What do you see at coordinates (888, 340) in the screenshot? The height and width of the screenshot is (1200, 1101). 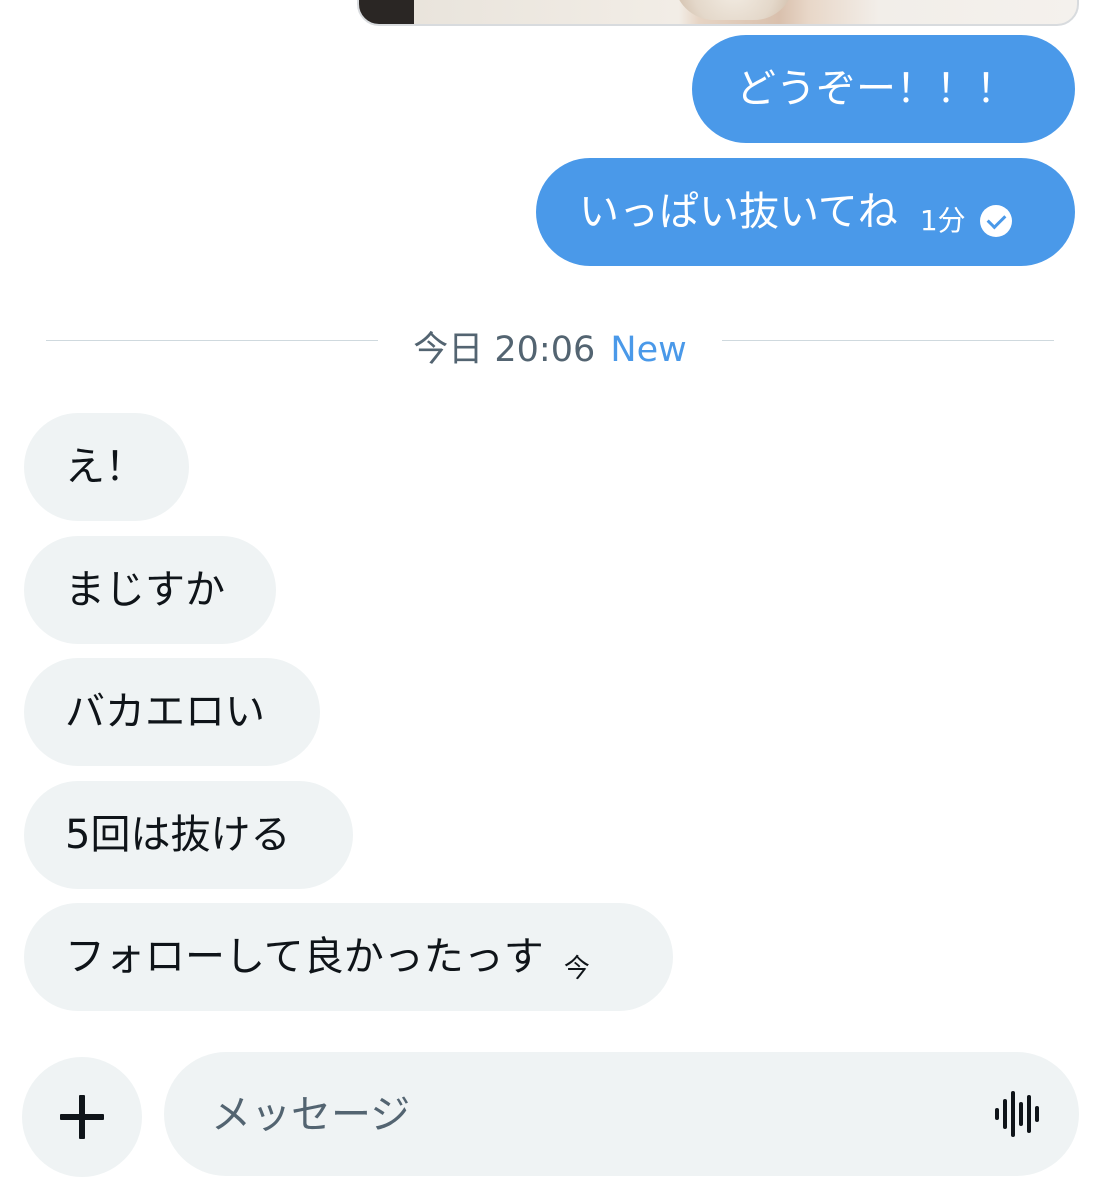 I see `divider-line-right` at bounding box center [888, 340].